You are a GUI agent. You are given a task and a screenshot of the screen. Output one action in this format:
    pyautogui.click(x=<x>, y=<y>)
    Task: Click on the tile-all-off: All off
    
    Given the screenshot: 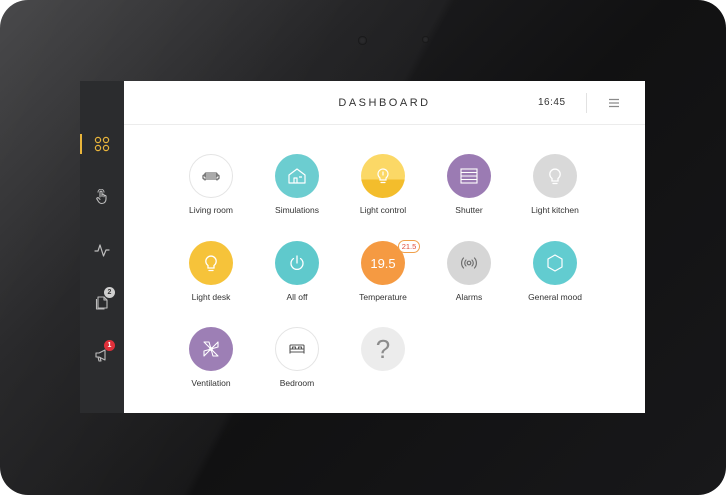 What is the action you would take?
    pyautogui.click(x=297, y=281)
    